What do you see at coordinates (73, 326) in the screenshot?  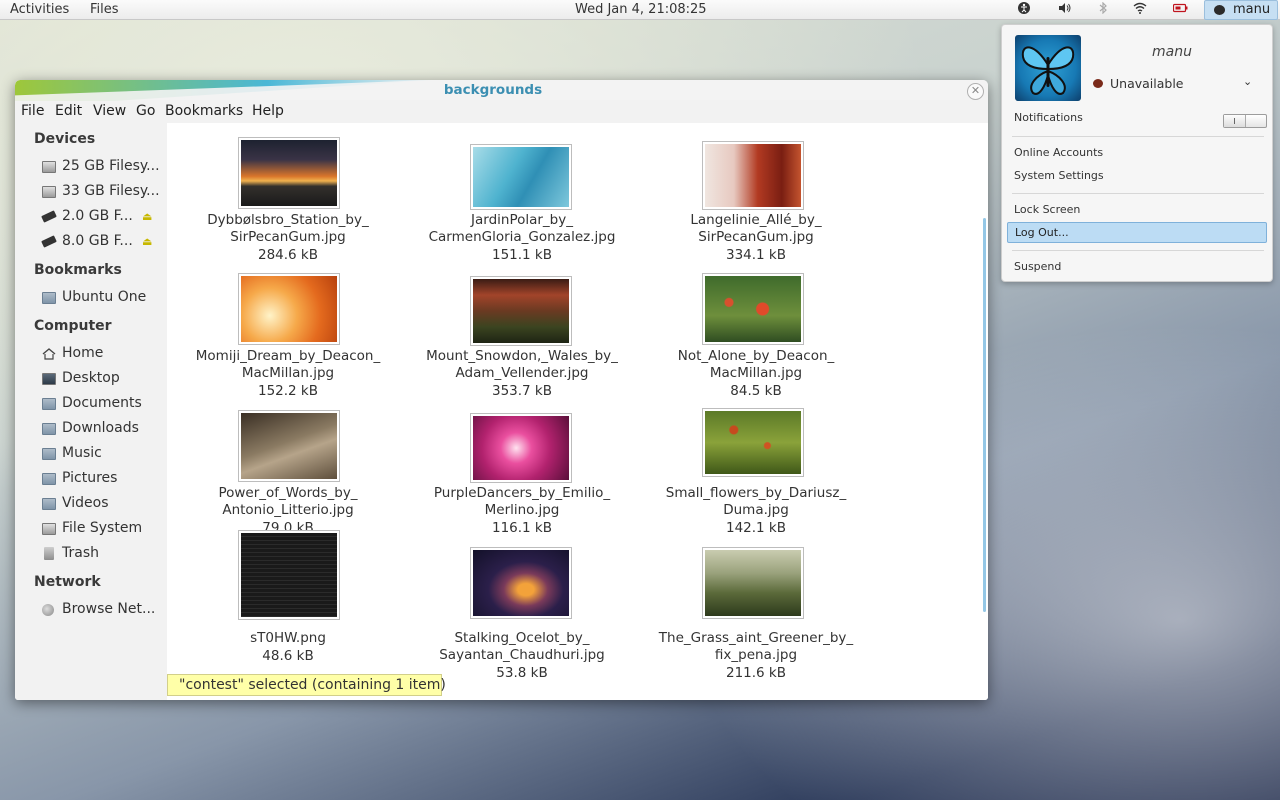 I see `sidebar-heading-computer: Computer` at bounding box center [73, 326].